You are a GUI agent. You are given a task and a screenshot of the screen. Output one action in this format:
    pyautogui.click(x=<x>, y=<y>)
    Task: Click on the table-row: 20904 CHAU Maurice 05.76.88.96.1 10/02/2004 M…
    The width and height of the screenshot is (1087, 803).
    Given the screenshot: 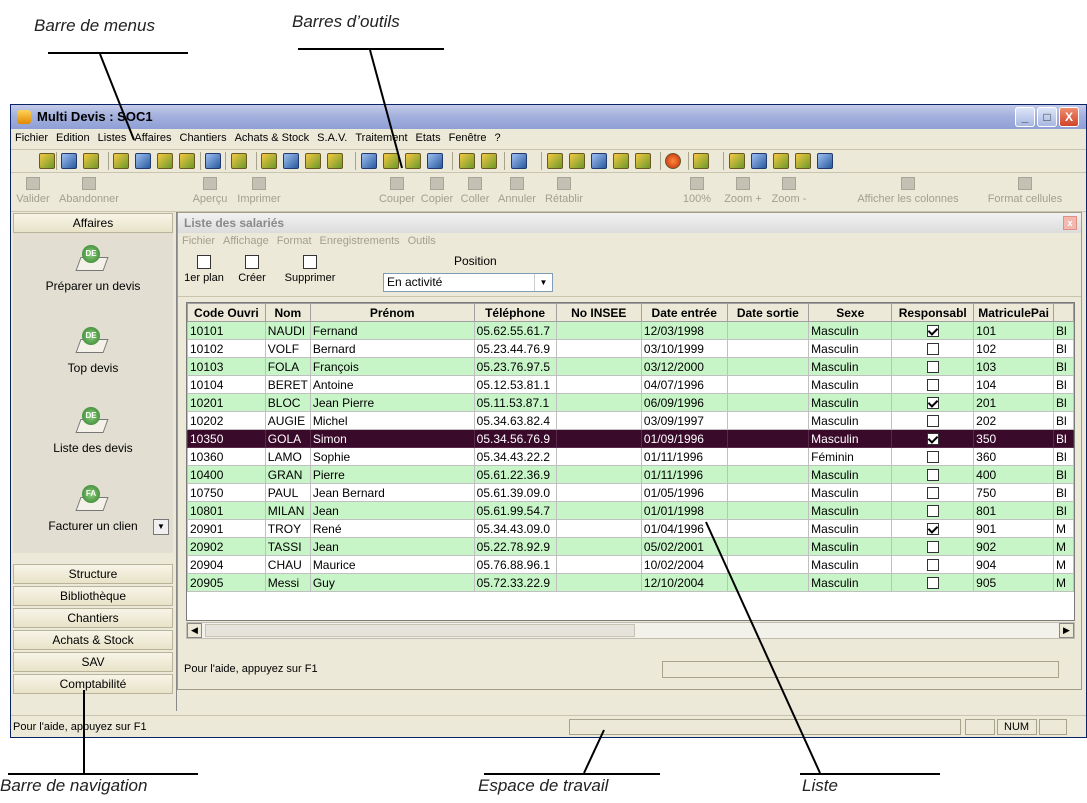 What is the action you would take?
    pyautogui.click(x=630, y=564)
    